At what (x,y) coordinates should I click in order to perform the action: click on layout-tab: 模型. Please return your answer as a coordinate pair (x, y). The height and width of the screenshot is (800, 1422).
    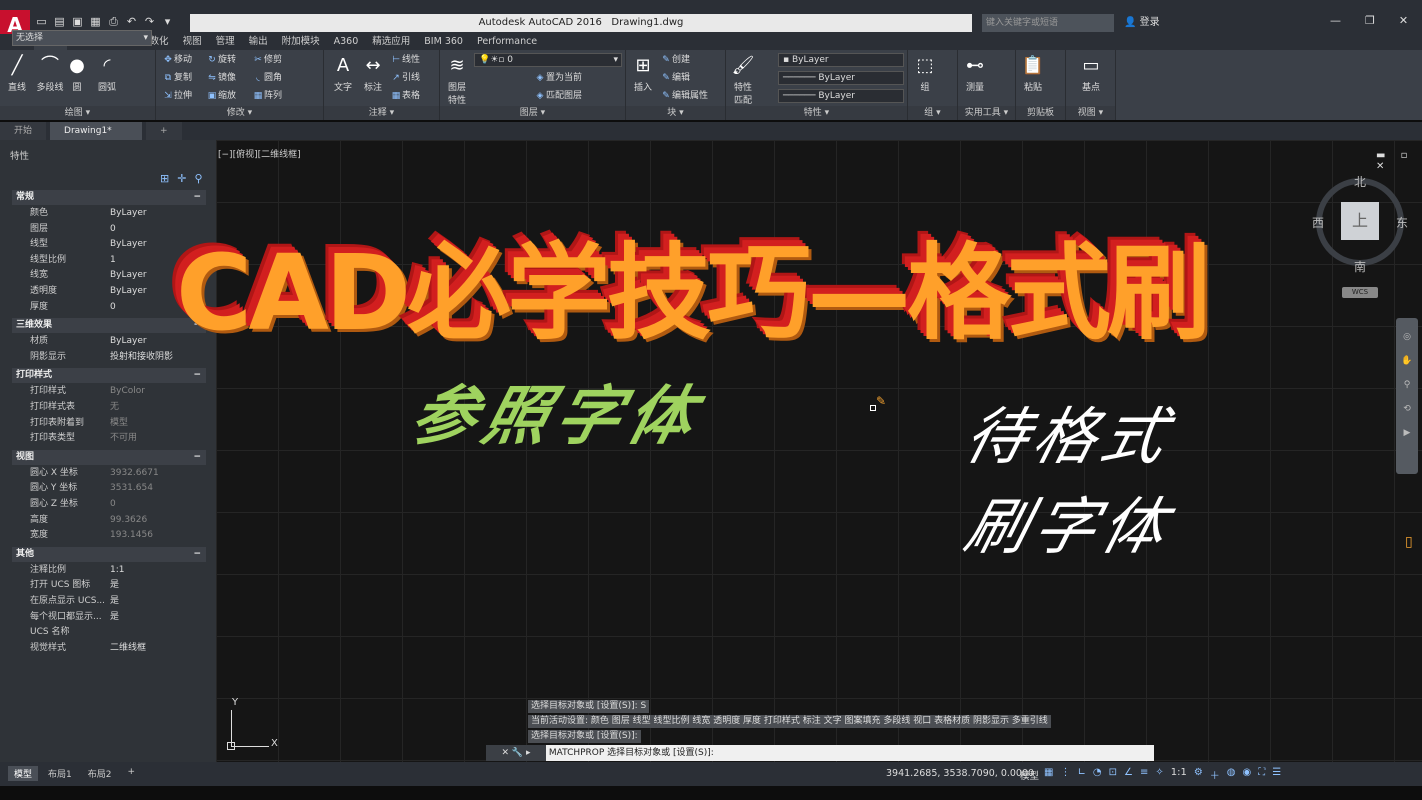
    Looking at the image, I should click on (23, 773).